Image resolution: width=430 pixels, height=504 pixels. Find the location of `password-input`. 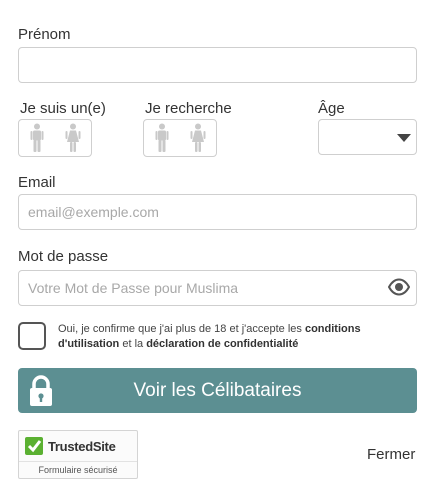

password-input is located at coordinates (217, 288).